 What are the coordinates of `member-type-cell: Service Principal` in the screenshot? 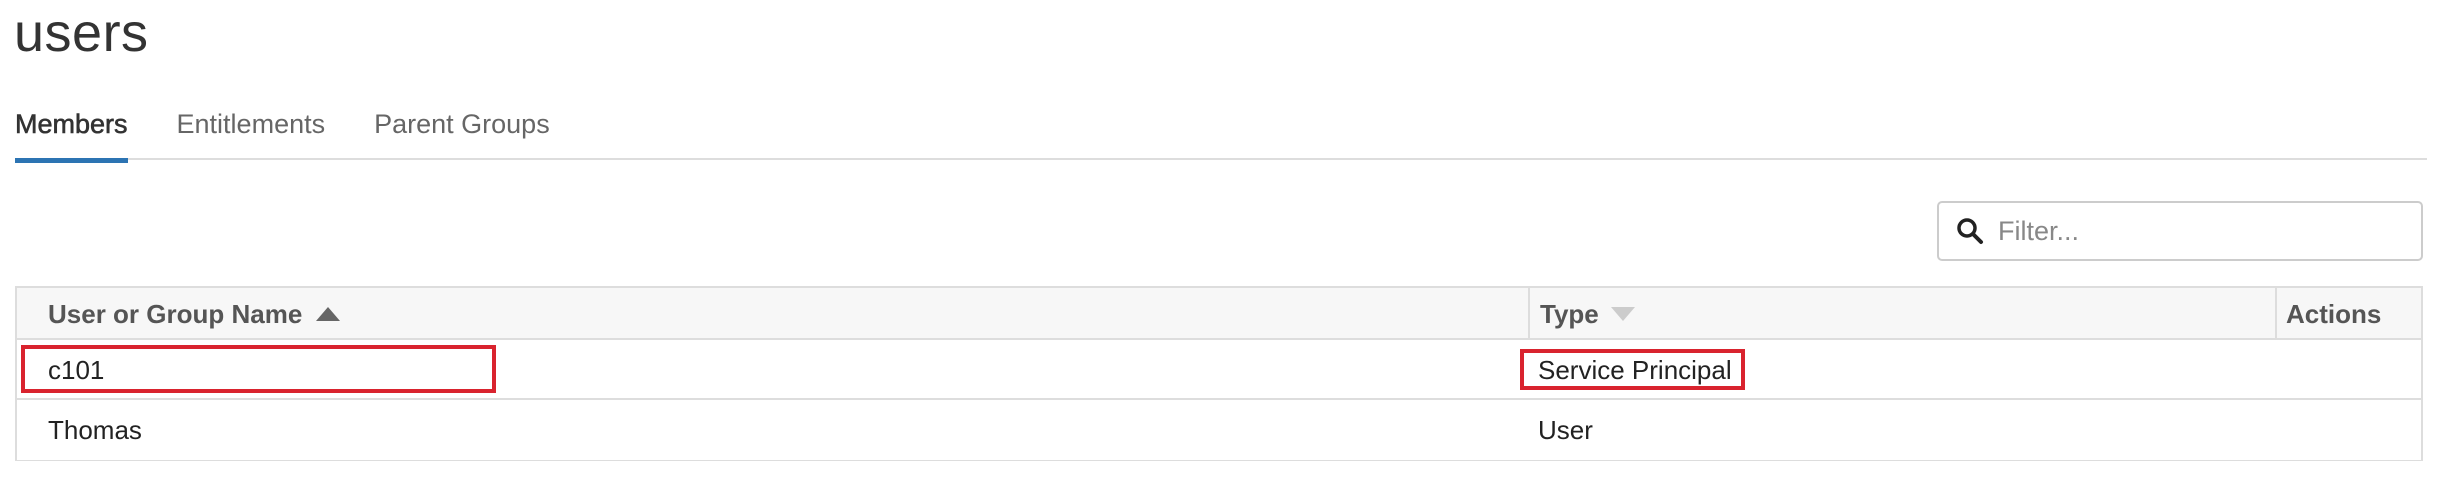 It's located at (1635, 369).